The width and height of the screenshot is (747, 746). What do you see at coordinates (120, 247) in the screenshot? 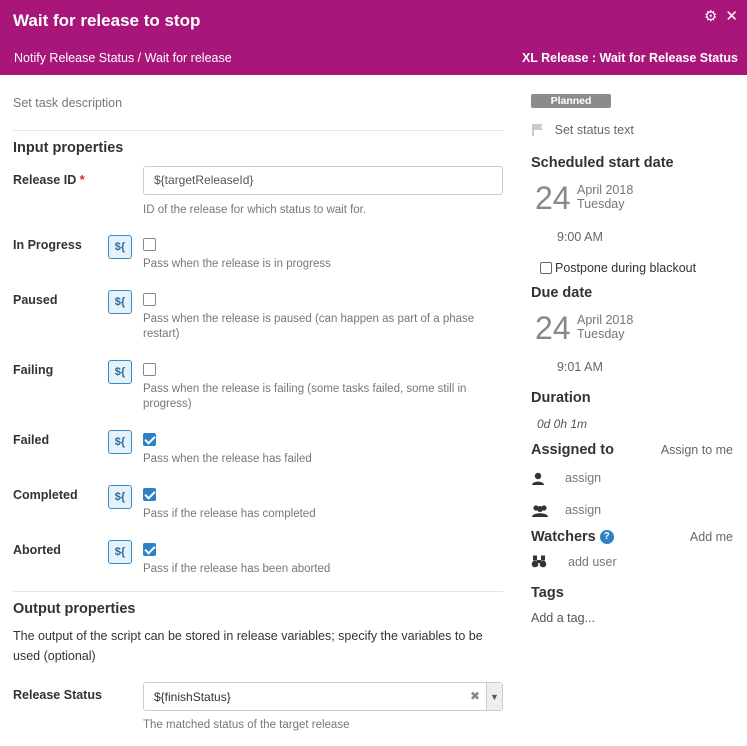
I see `in-progress-variable-button: ${` at bounding box center [120, 247].